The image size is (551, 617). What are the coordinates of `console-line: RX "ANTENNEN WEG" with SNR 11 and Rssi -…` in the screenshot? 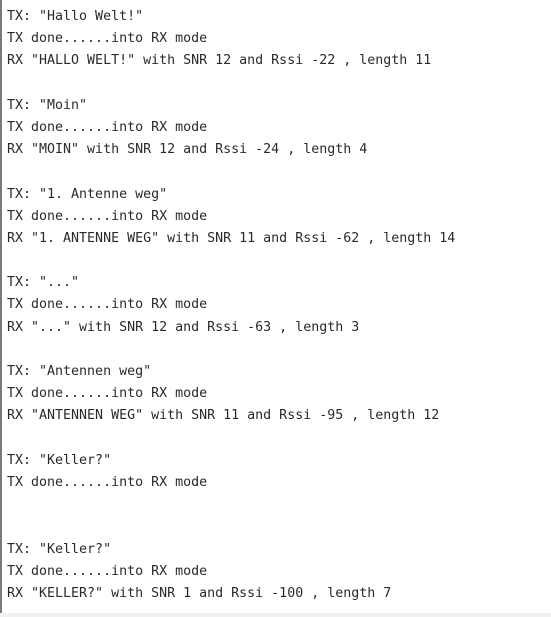 It's located at (223, 416).